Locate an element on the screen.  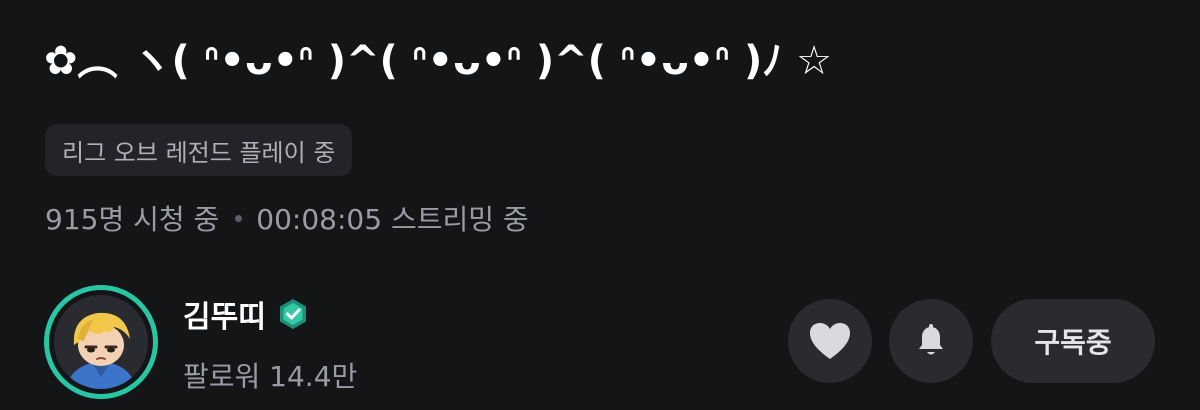
avatar-illustration is located at coordinates (101, 342).